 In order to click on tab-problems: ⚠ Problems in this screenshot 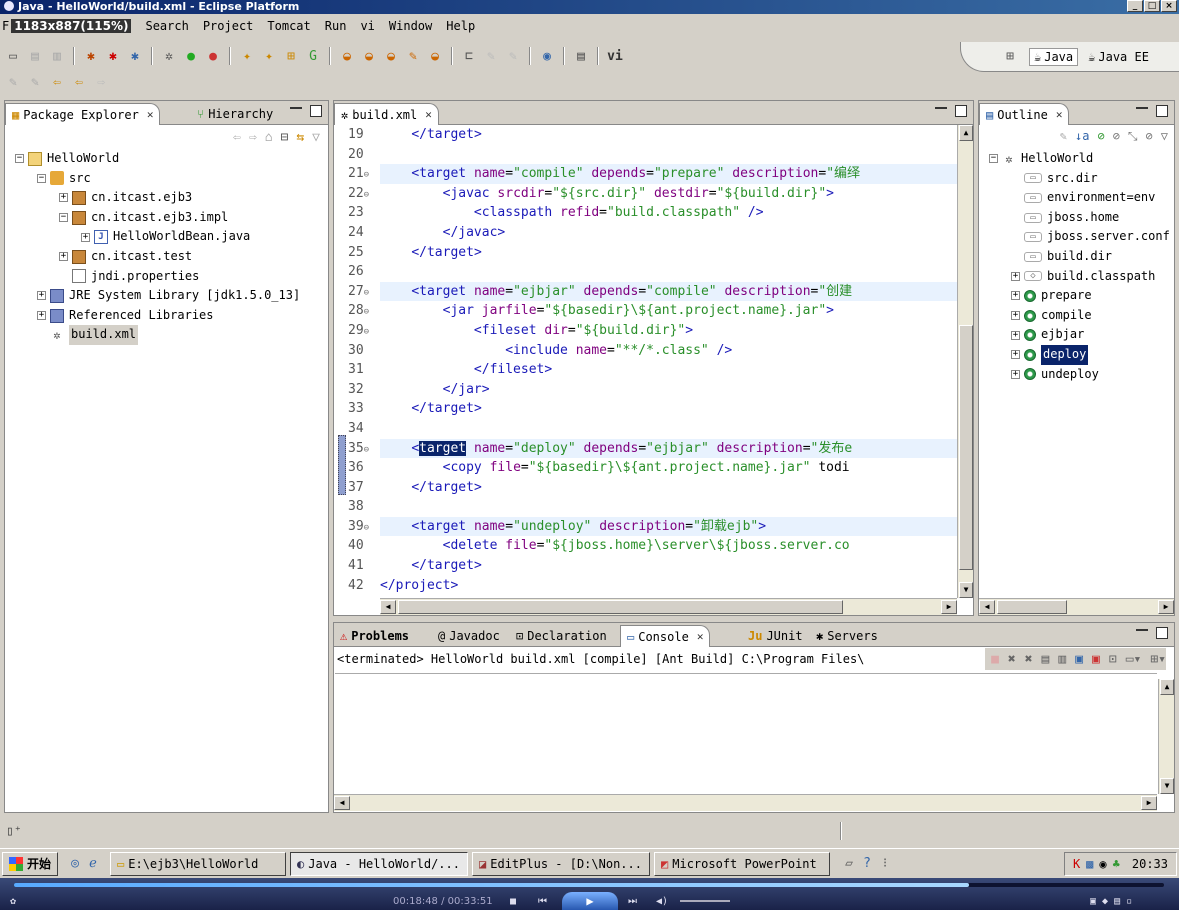, I will do `click(374, 636)`.